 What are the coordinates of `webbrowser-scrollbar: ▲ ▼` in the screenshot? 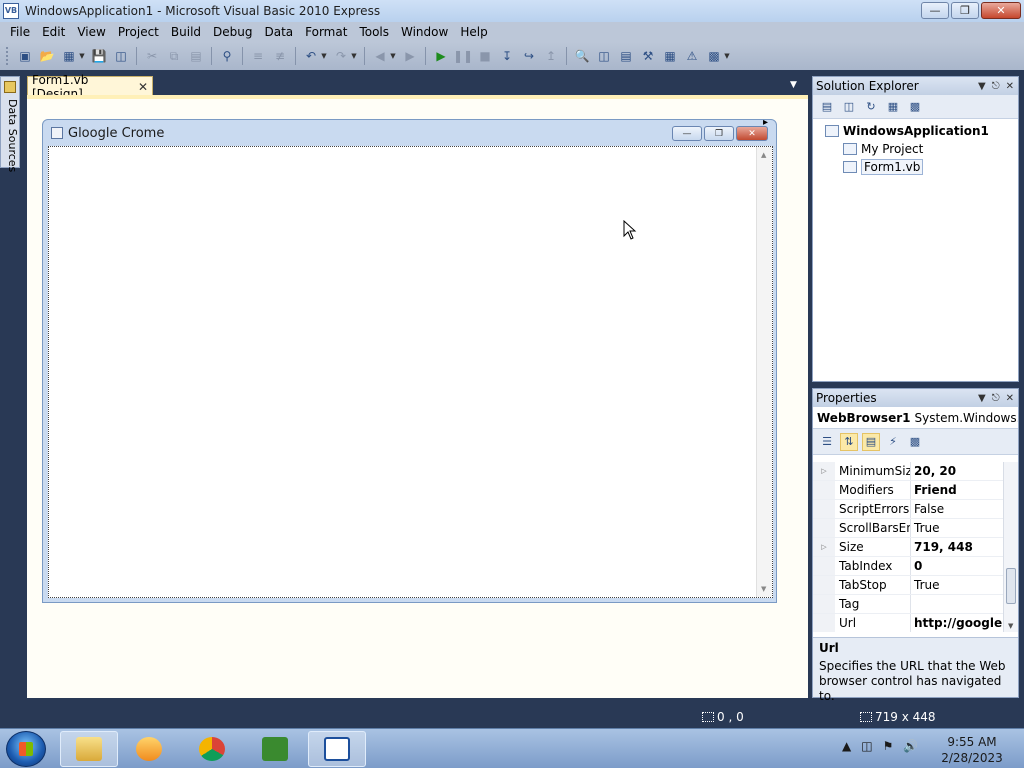 It's located at (764, 372).